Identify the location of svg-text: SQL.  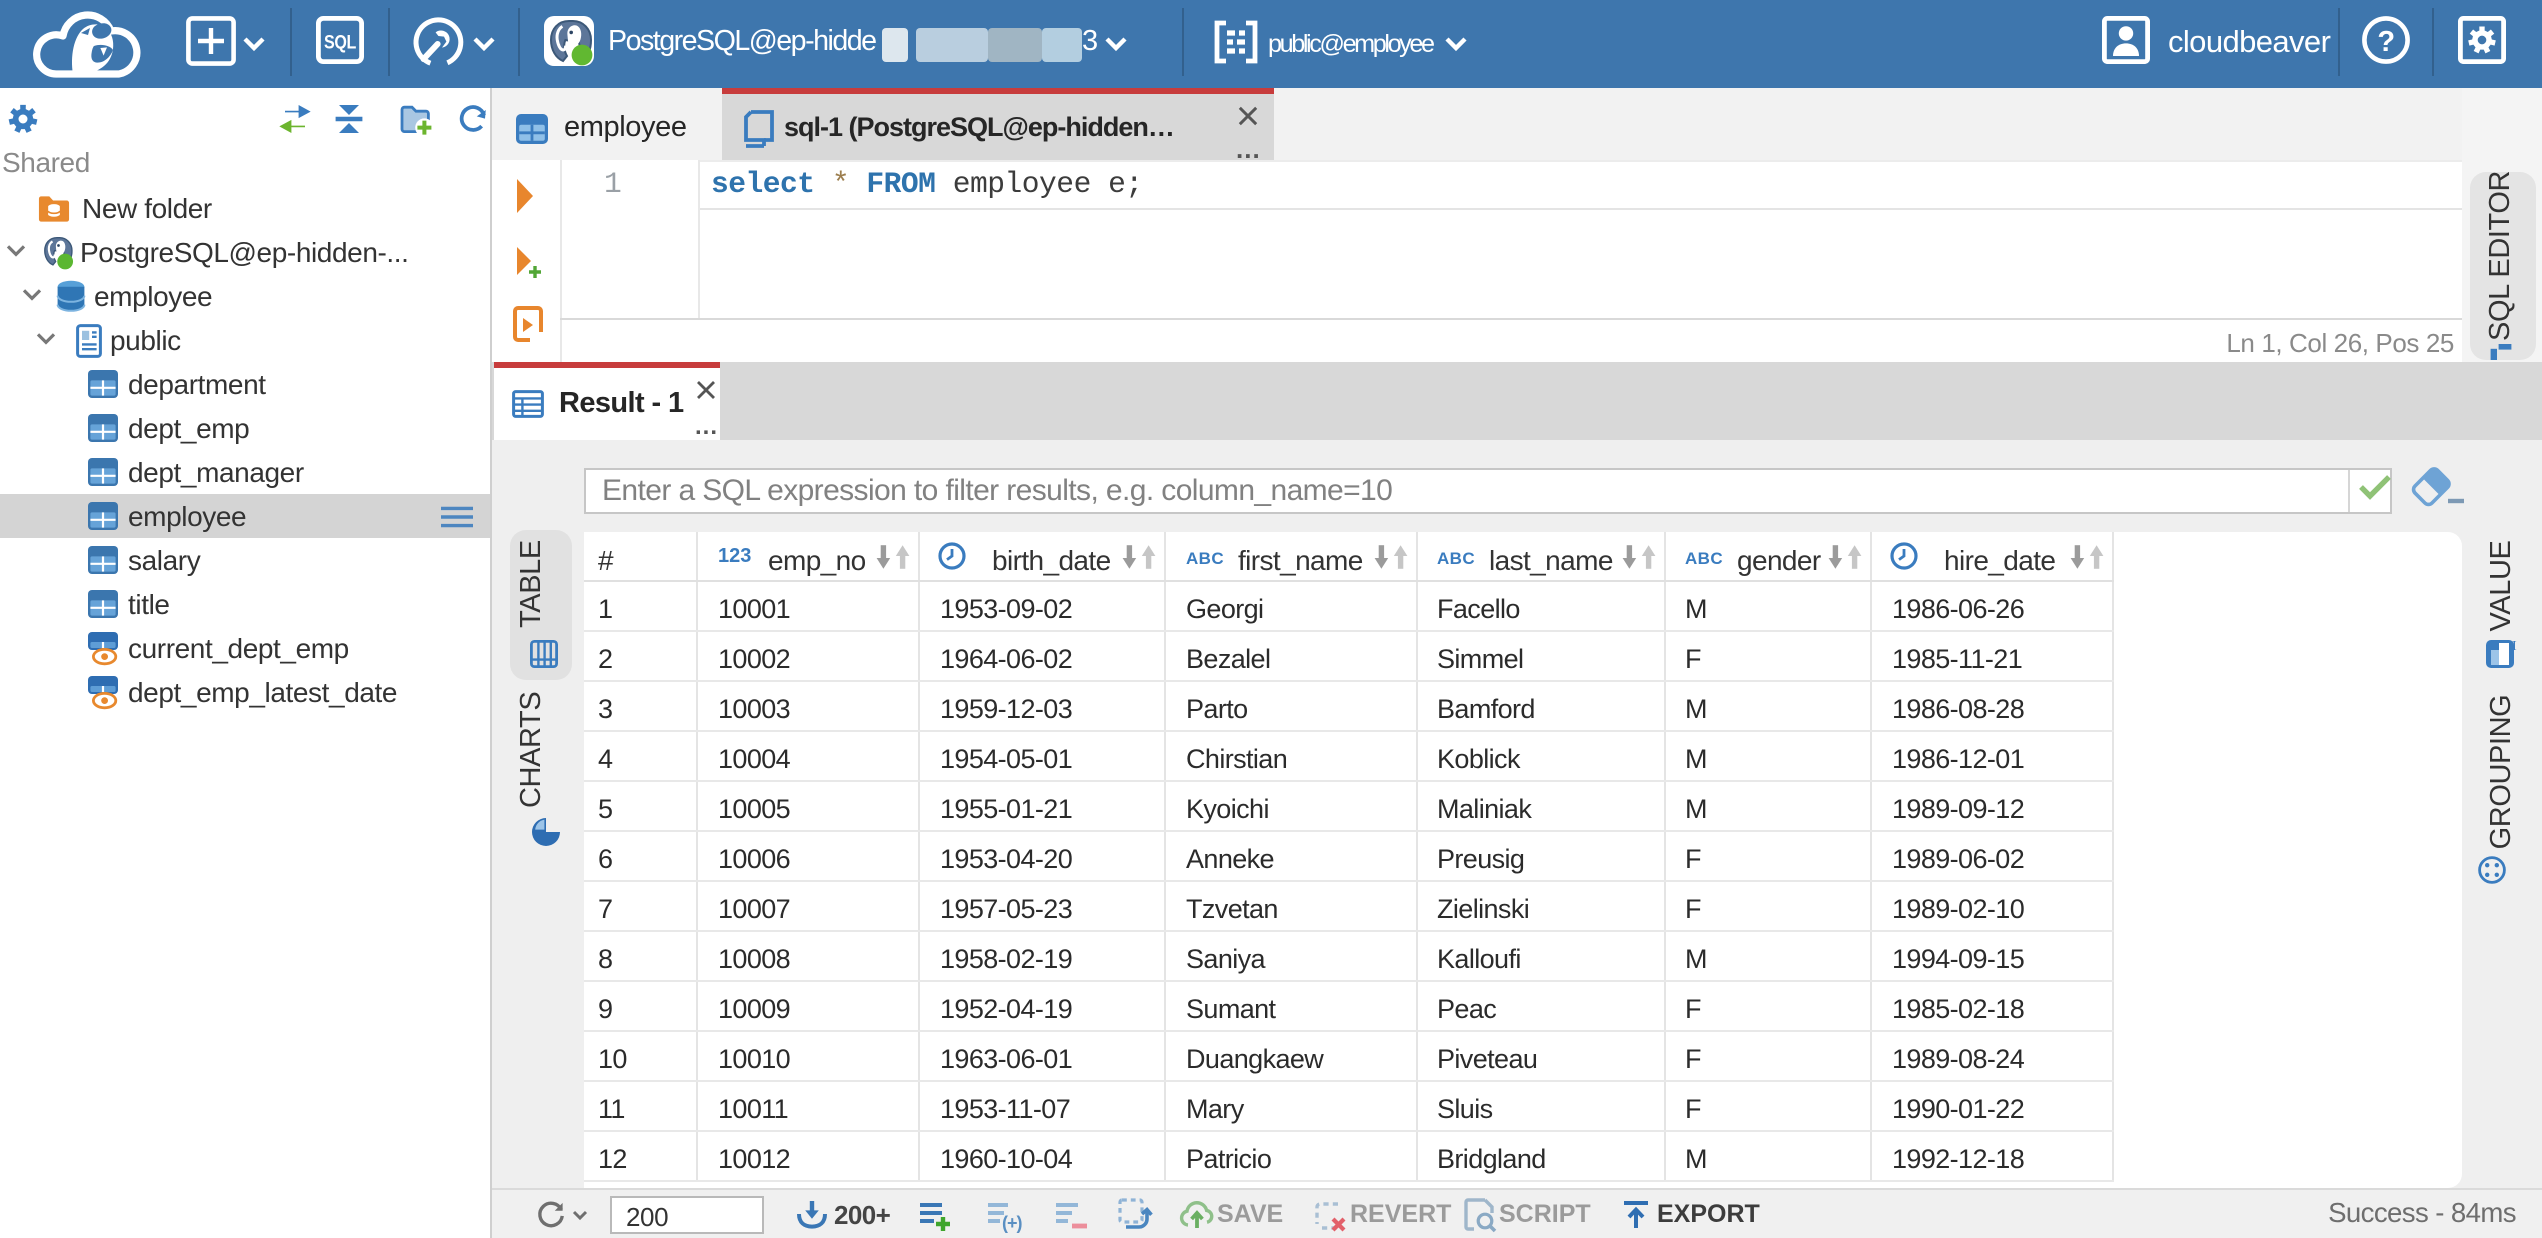
(340, 42).